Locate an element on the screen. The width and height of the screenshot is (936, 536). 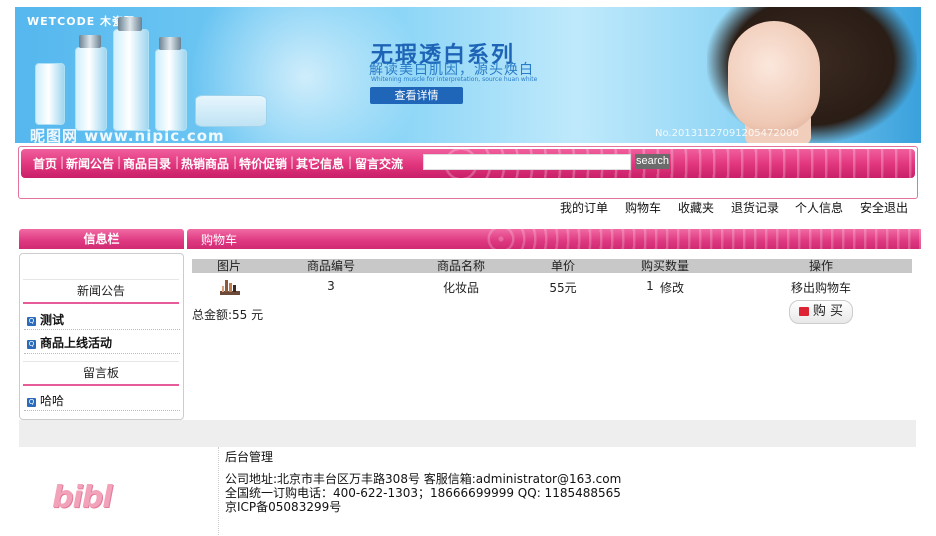
news-item: Q 商品上线活动 is located at coordinates (69, 342).